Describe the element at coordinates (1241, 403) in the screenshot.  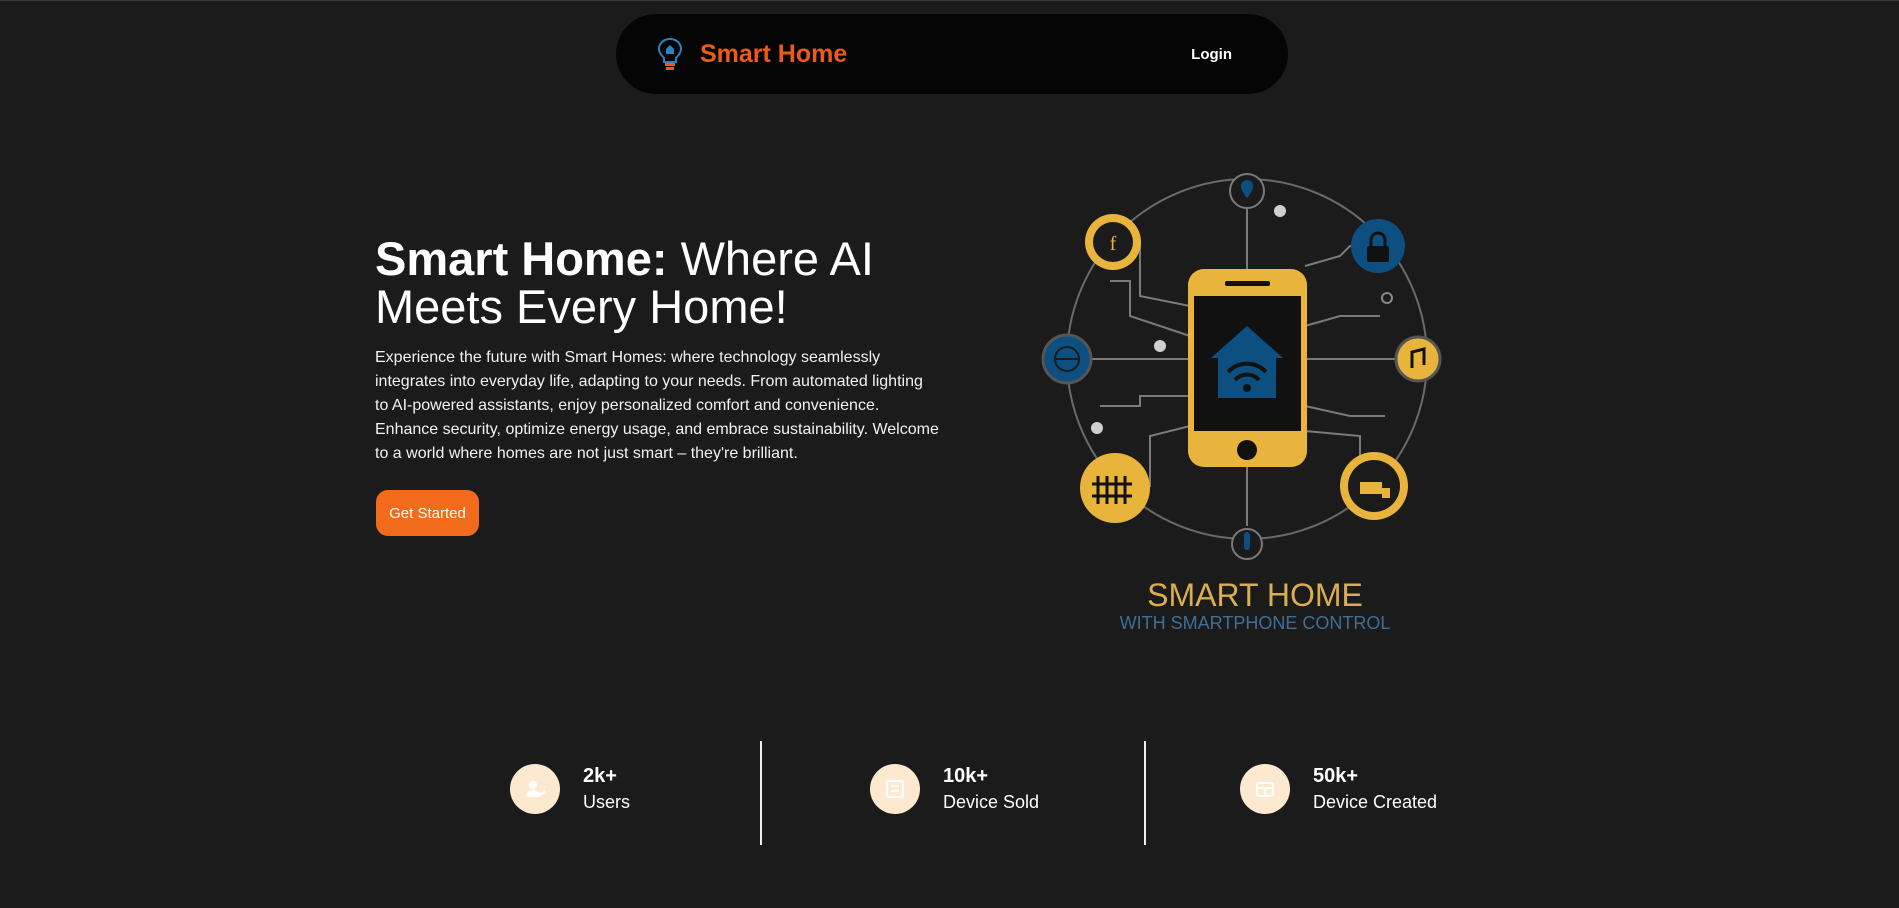
I see `smart-home-illustration: f SMART HOME WITH SMARTPHONE CONTROL` at that location.